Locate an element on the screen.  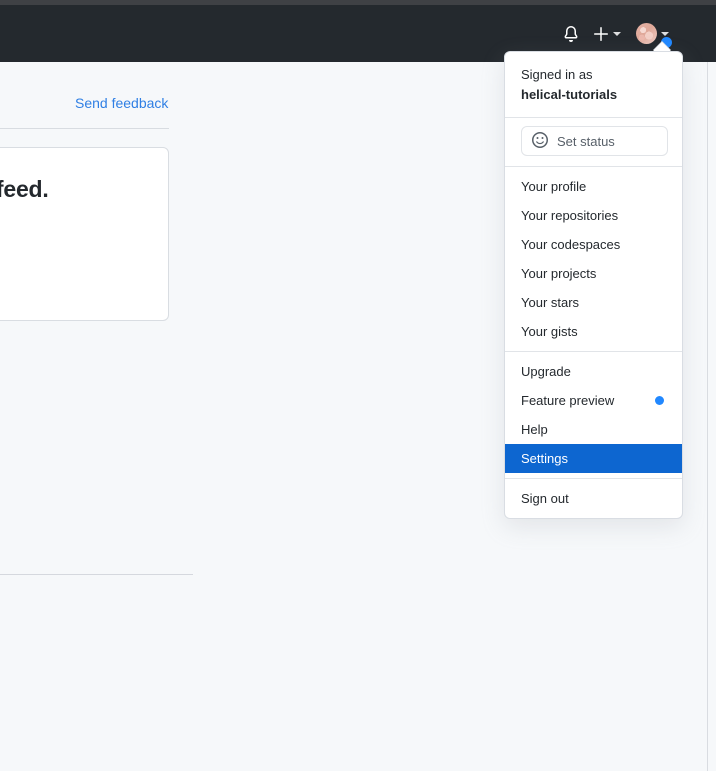
lower-divider is located at coordinates (96, 574).